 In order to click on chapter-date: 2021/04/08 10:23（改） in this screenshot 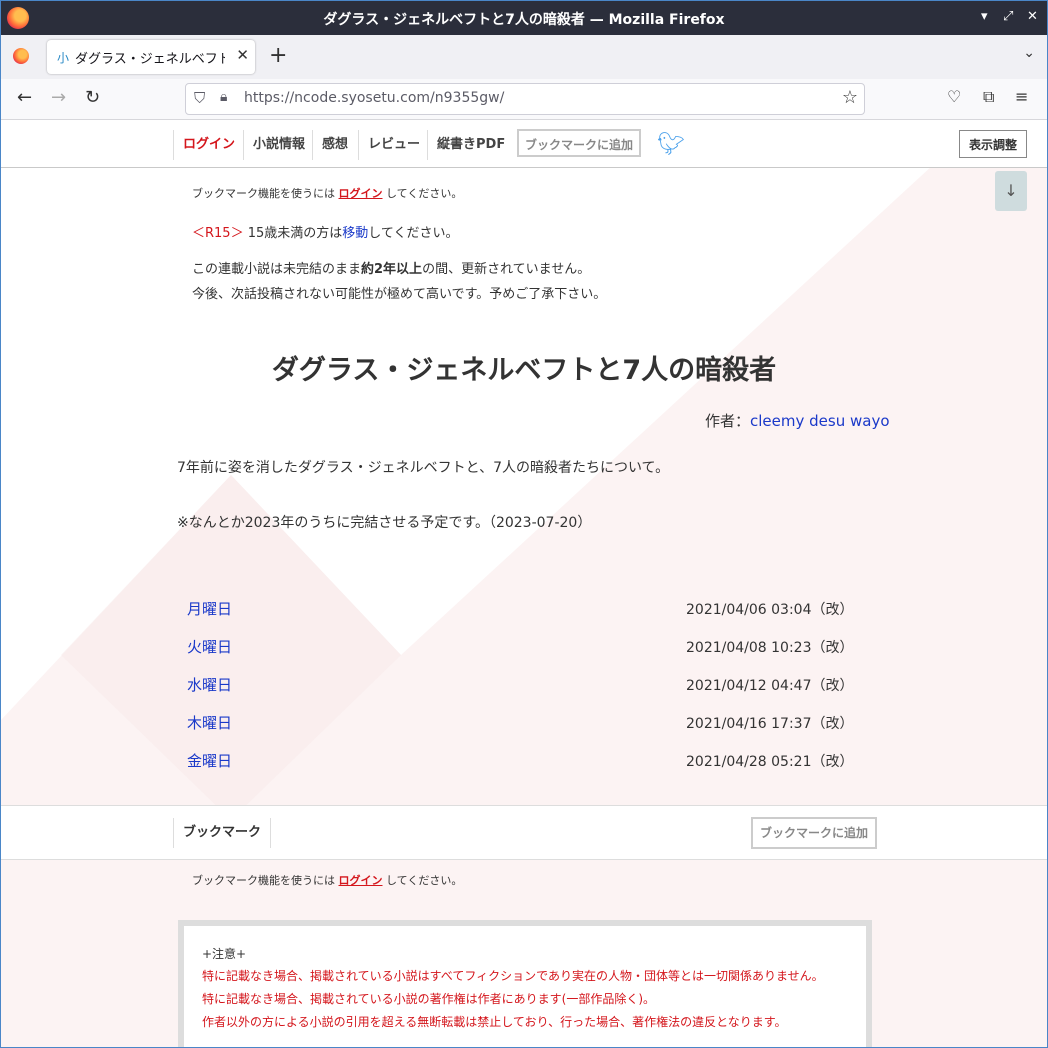, I will do `click(770, 648)`.